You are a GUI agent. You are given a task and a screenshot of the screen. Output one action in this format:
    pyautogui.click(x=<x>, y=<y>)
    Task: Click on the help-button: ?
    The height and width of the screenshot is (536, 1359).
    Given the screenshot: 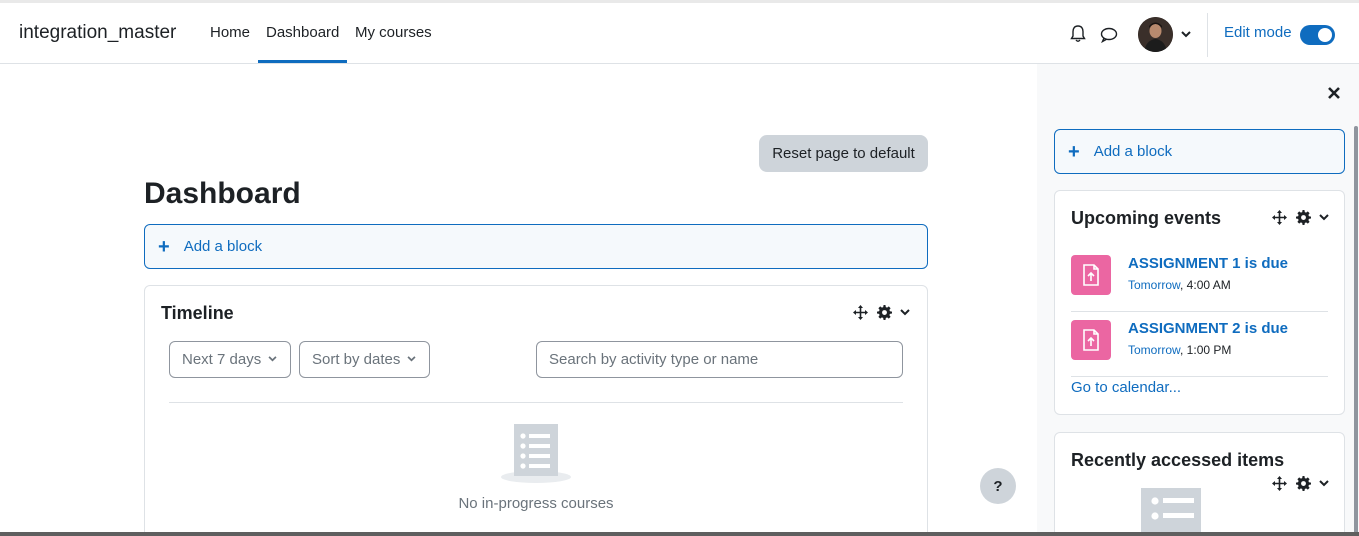 What is the action you would take?
    pyautogui.click(x=998, y=486)
    